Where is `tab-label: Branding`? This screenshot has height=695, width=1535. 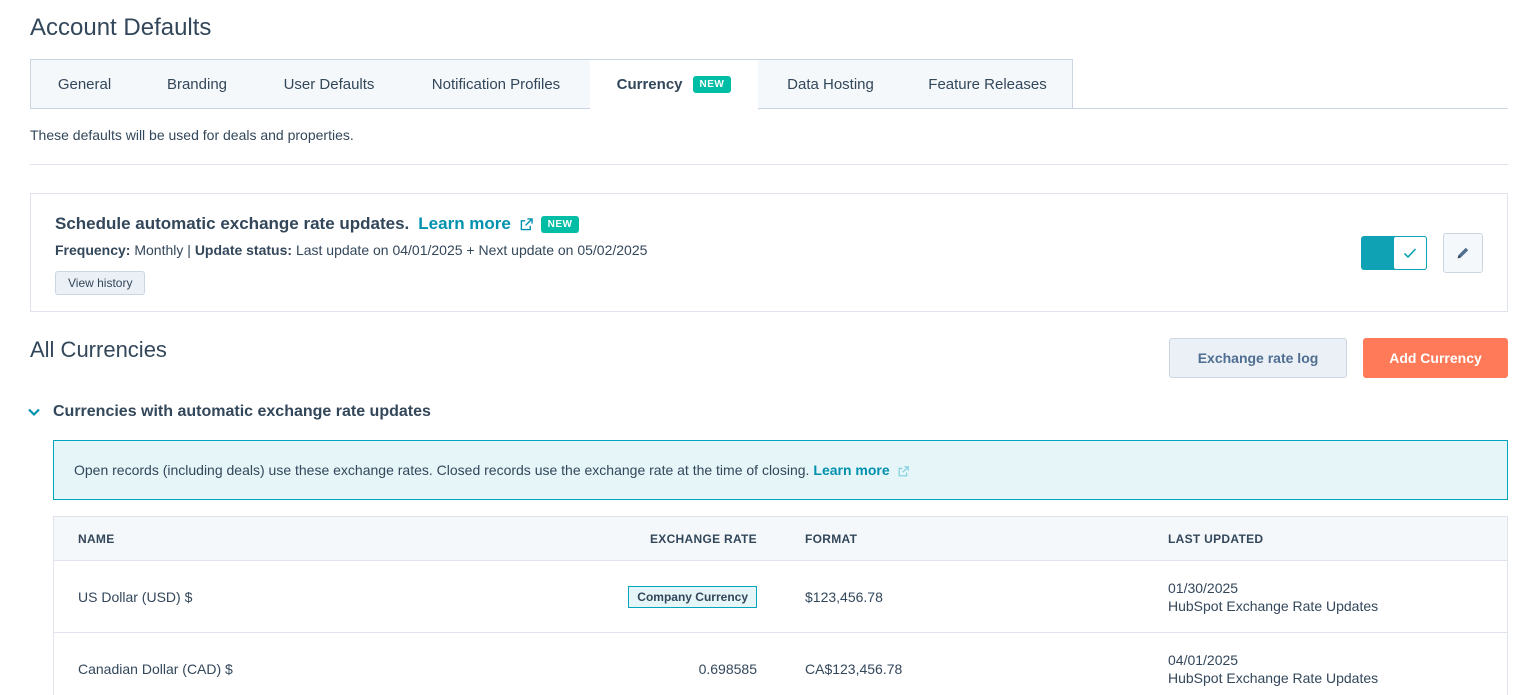 tab-label: Branding is located at coordinates (197, 84).